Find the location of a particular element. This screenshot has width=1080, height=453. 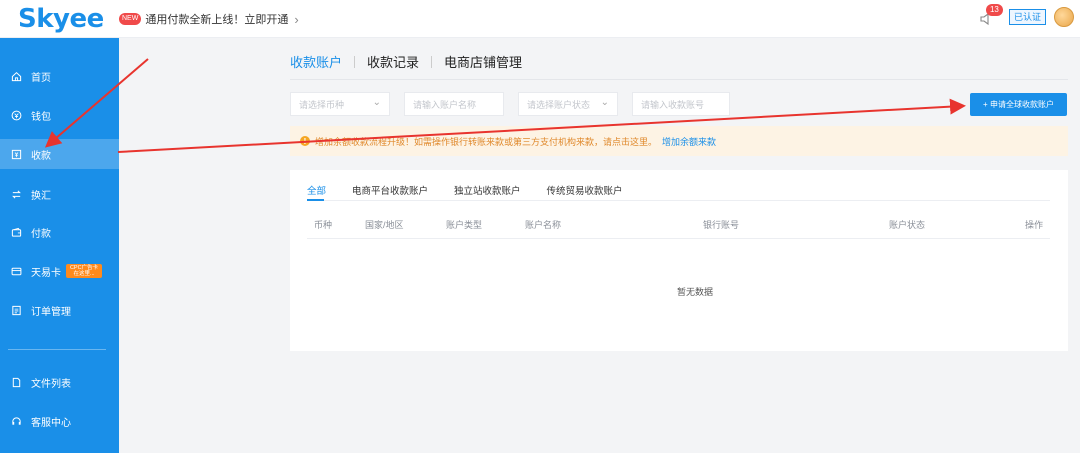

user-area: 13 已认证 is located at coordinates (1026, 16).